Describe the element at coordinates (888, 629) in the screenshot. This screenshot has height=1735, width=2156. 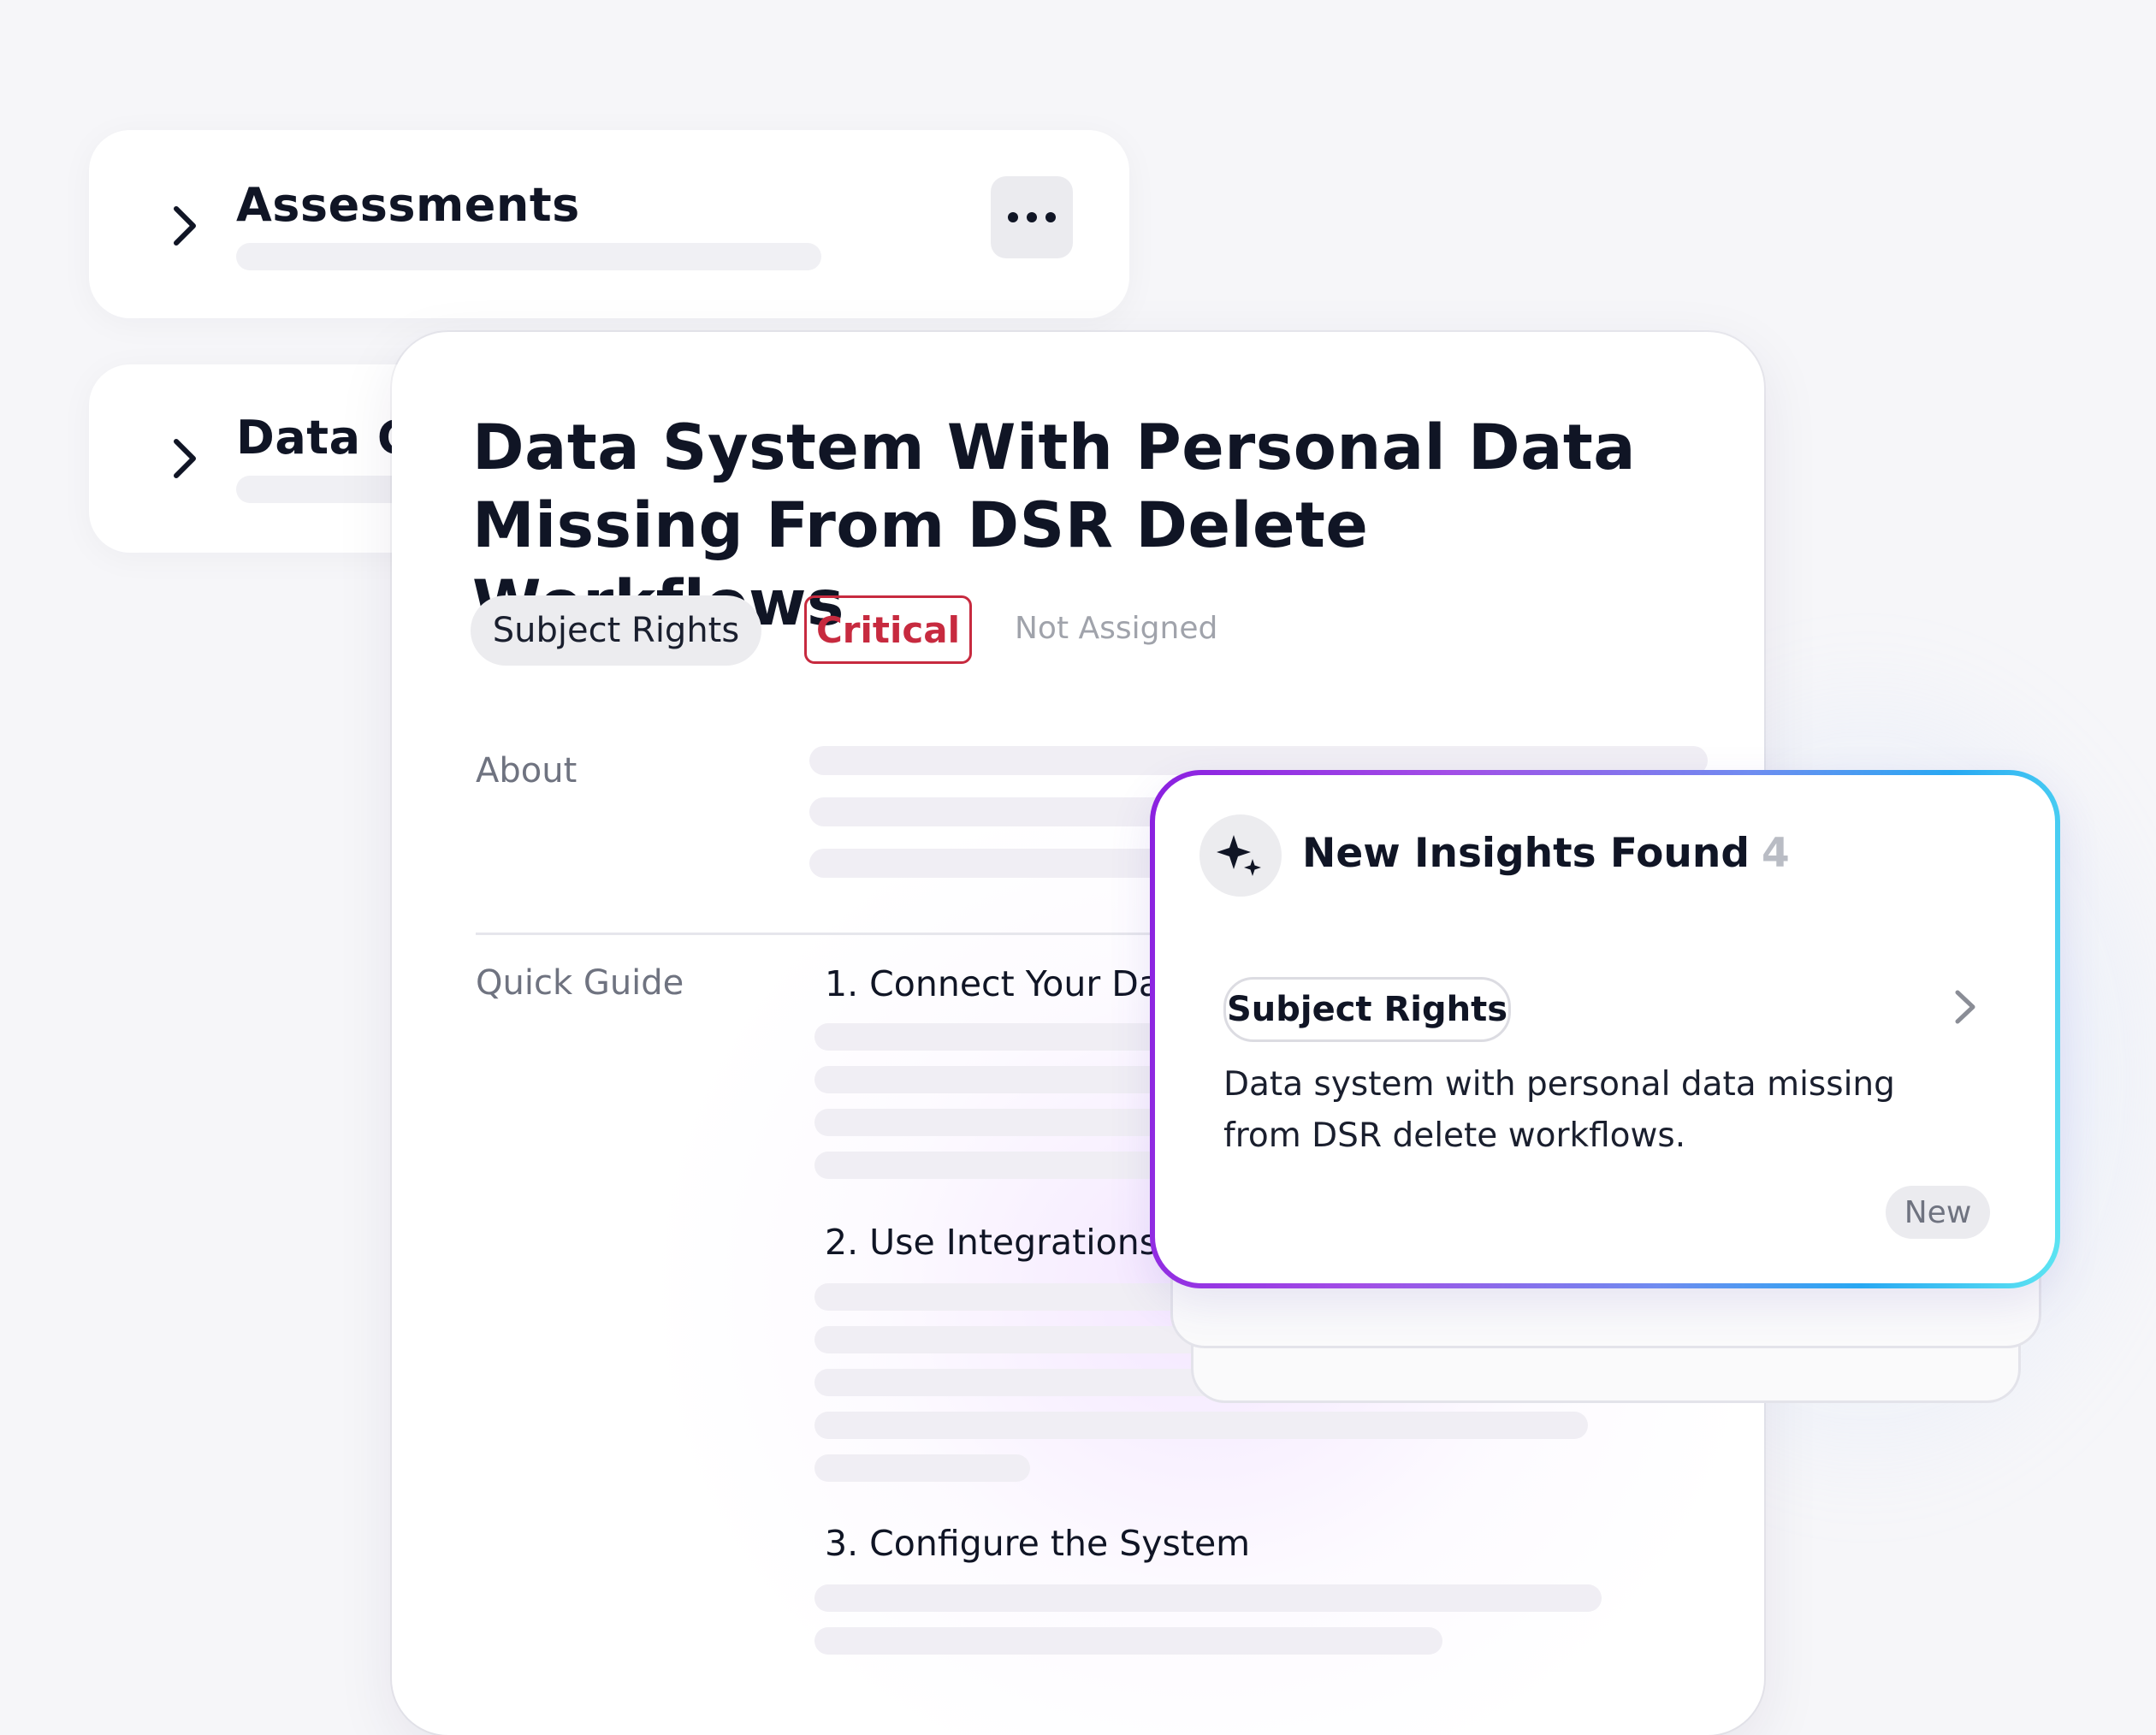
I see `severity-badge: Critical` at that location.